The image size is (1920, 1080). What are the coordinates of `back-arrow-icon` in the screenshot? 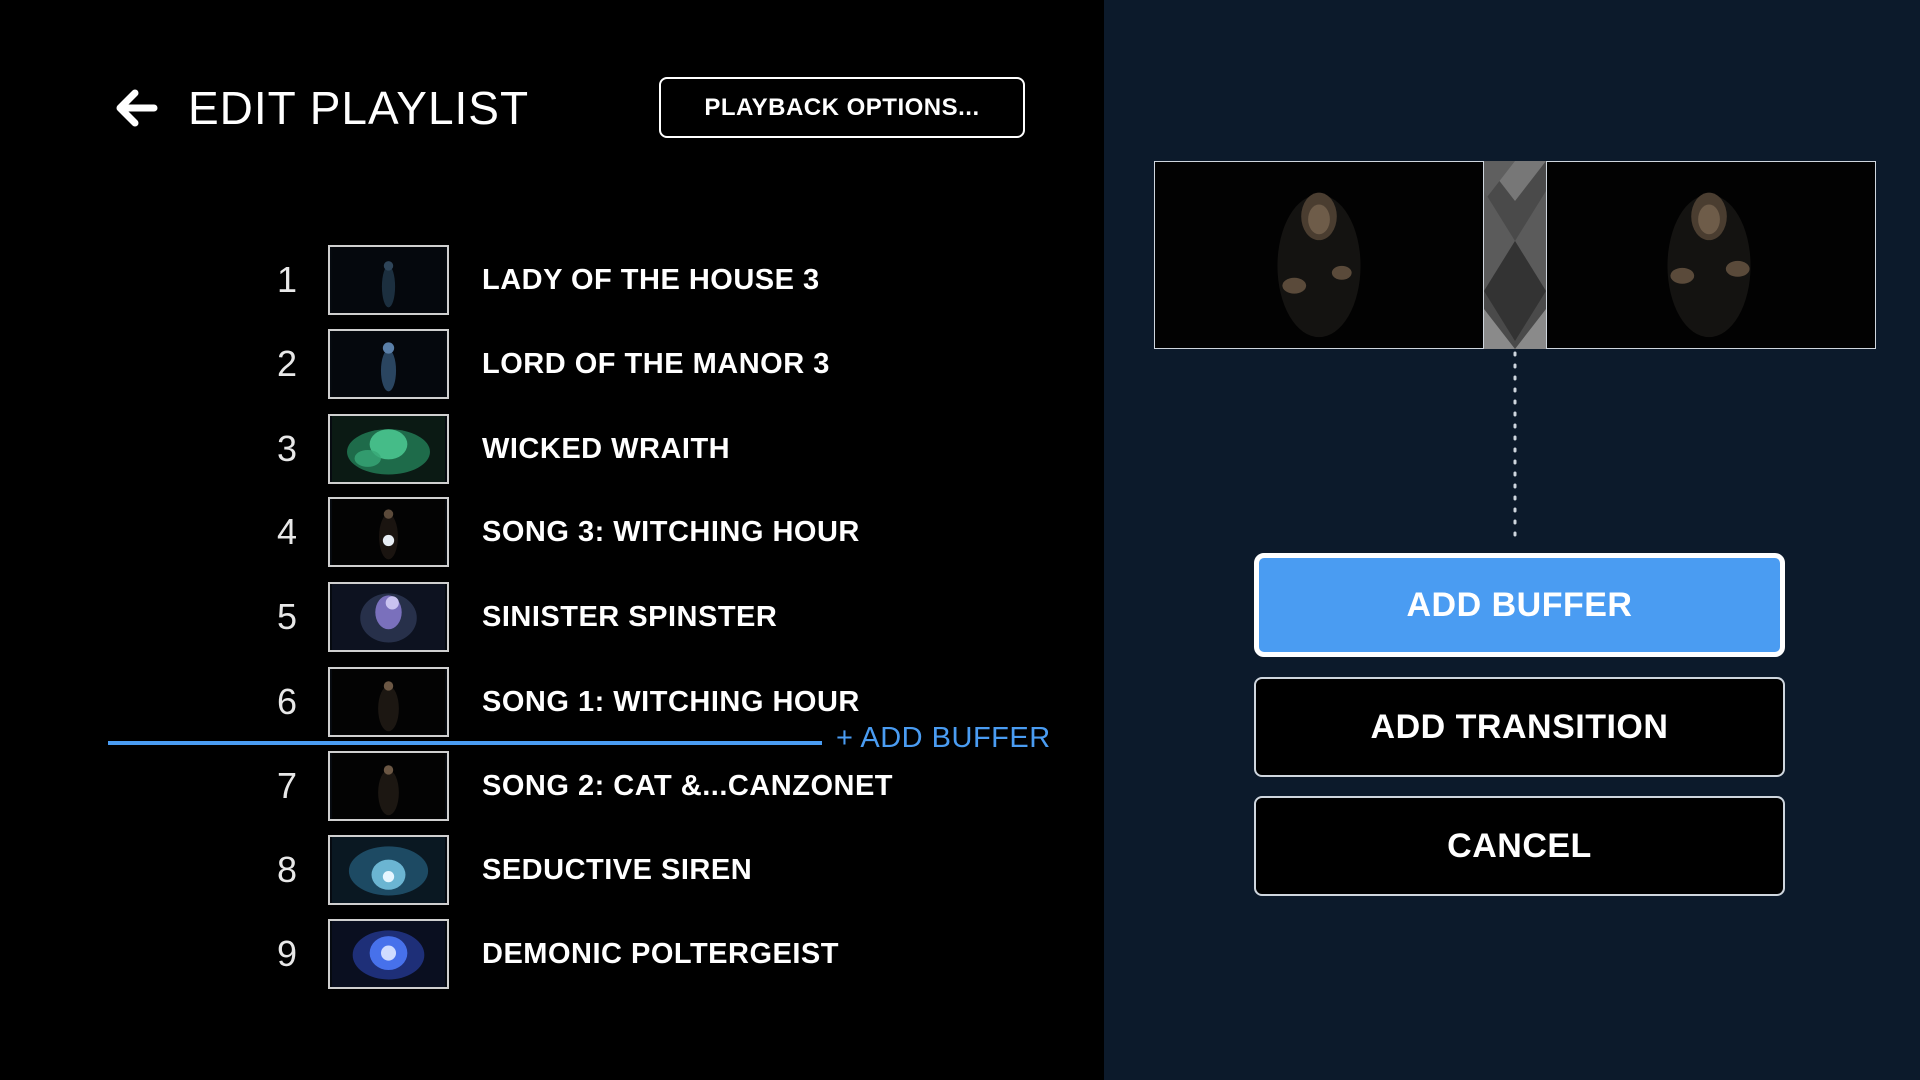 It's located at (137, 108).